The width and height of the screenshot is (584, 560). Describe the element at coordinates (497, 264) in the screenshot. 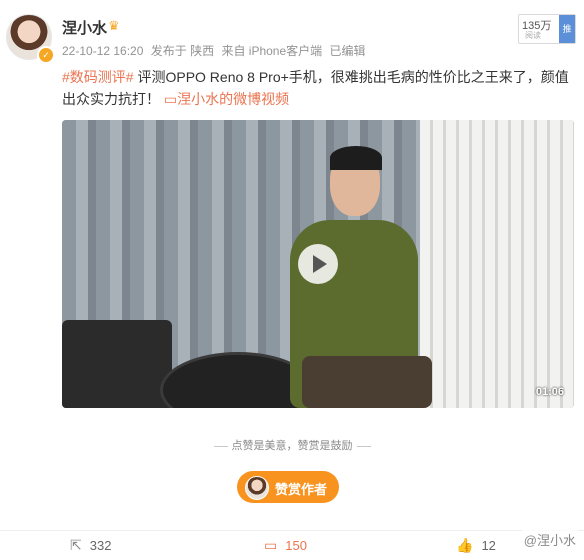

I see `window-blind` at that location.